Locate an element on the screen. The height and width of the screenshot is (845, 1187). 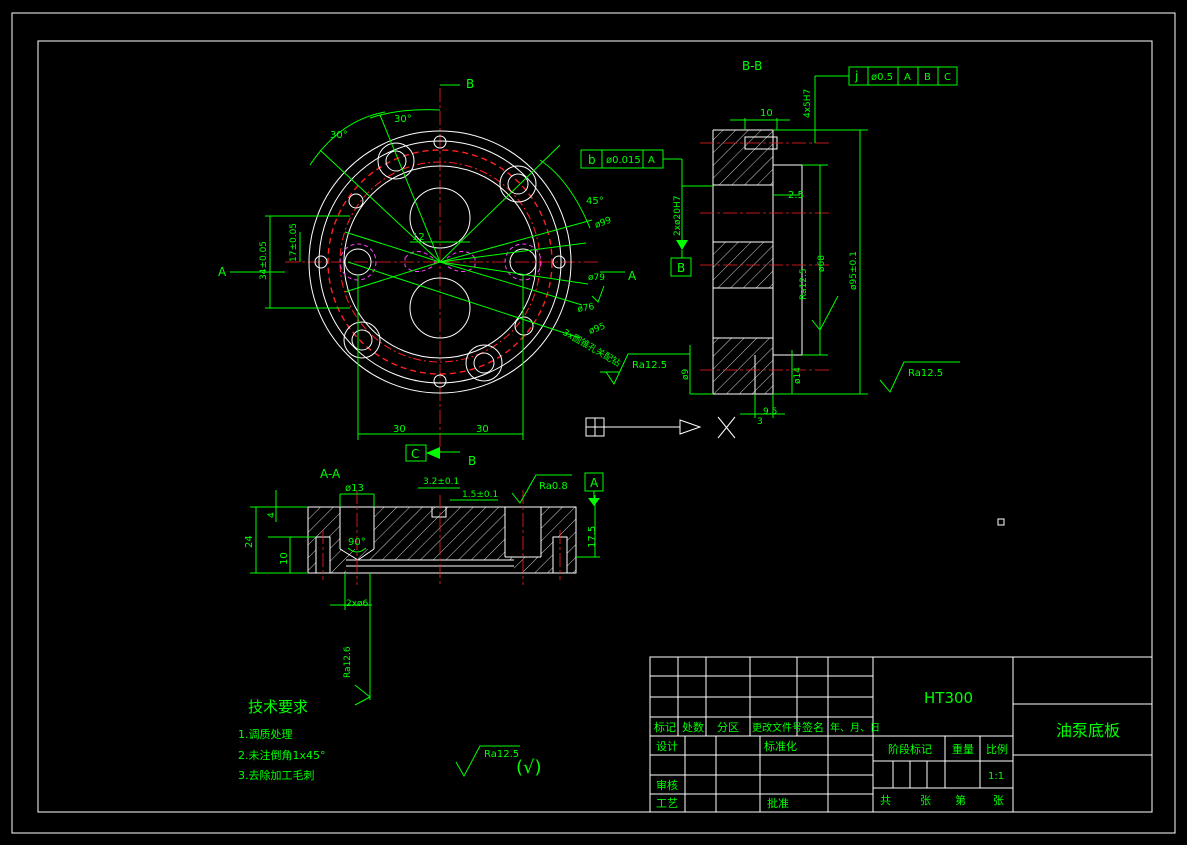
label-approve: 批准 is located at coordinates (778, 803).